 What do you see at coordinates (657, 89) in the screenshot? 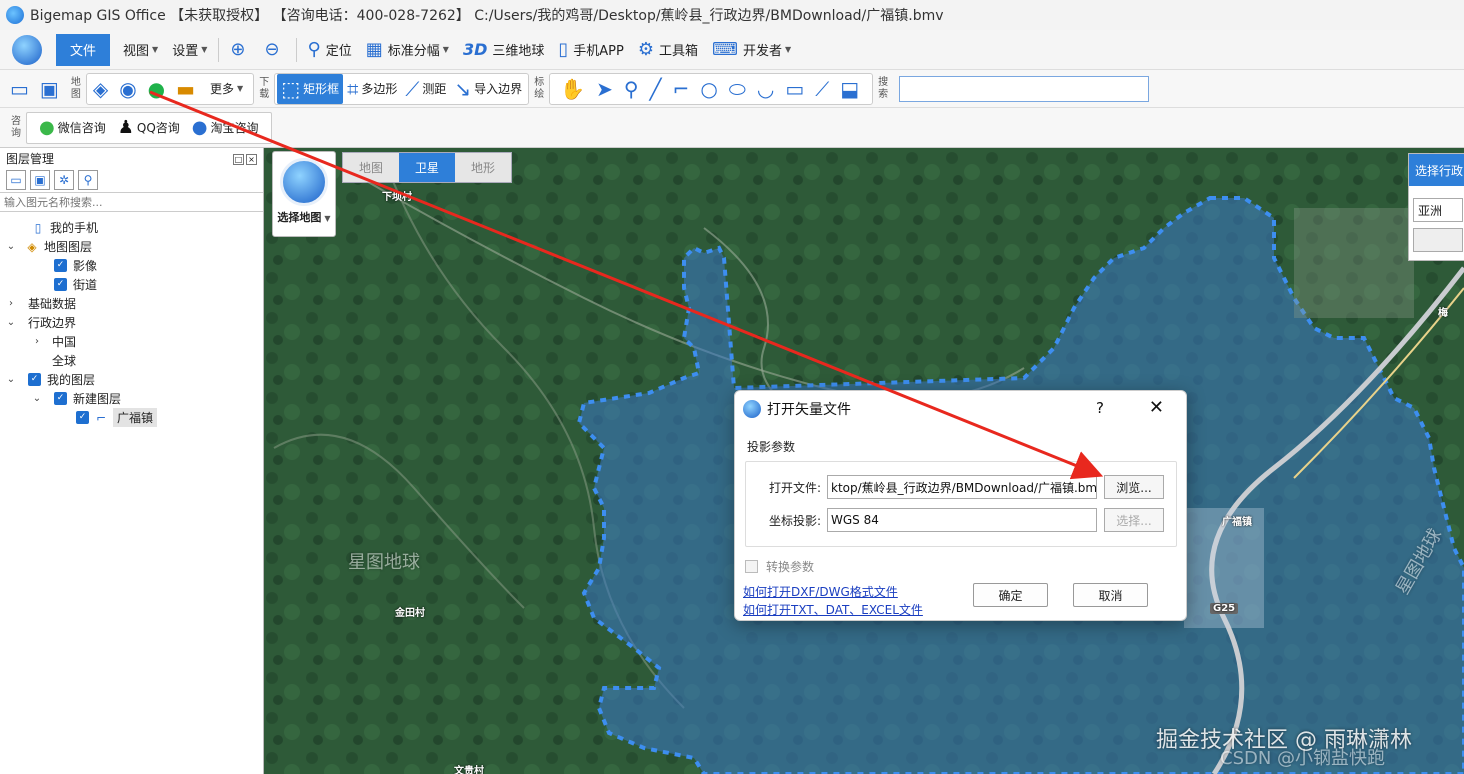
I see `line-tool: ╱` at bounding box center [657, 89].